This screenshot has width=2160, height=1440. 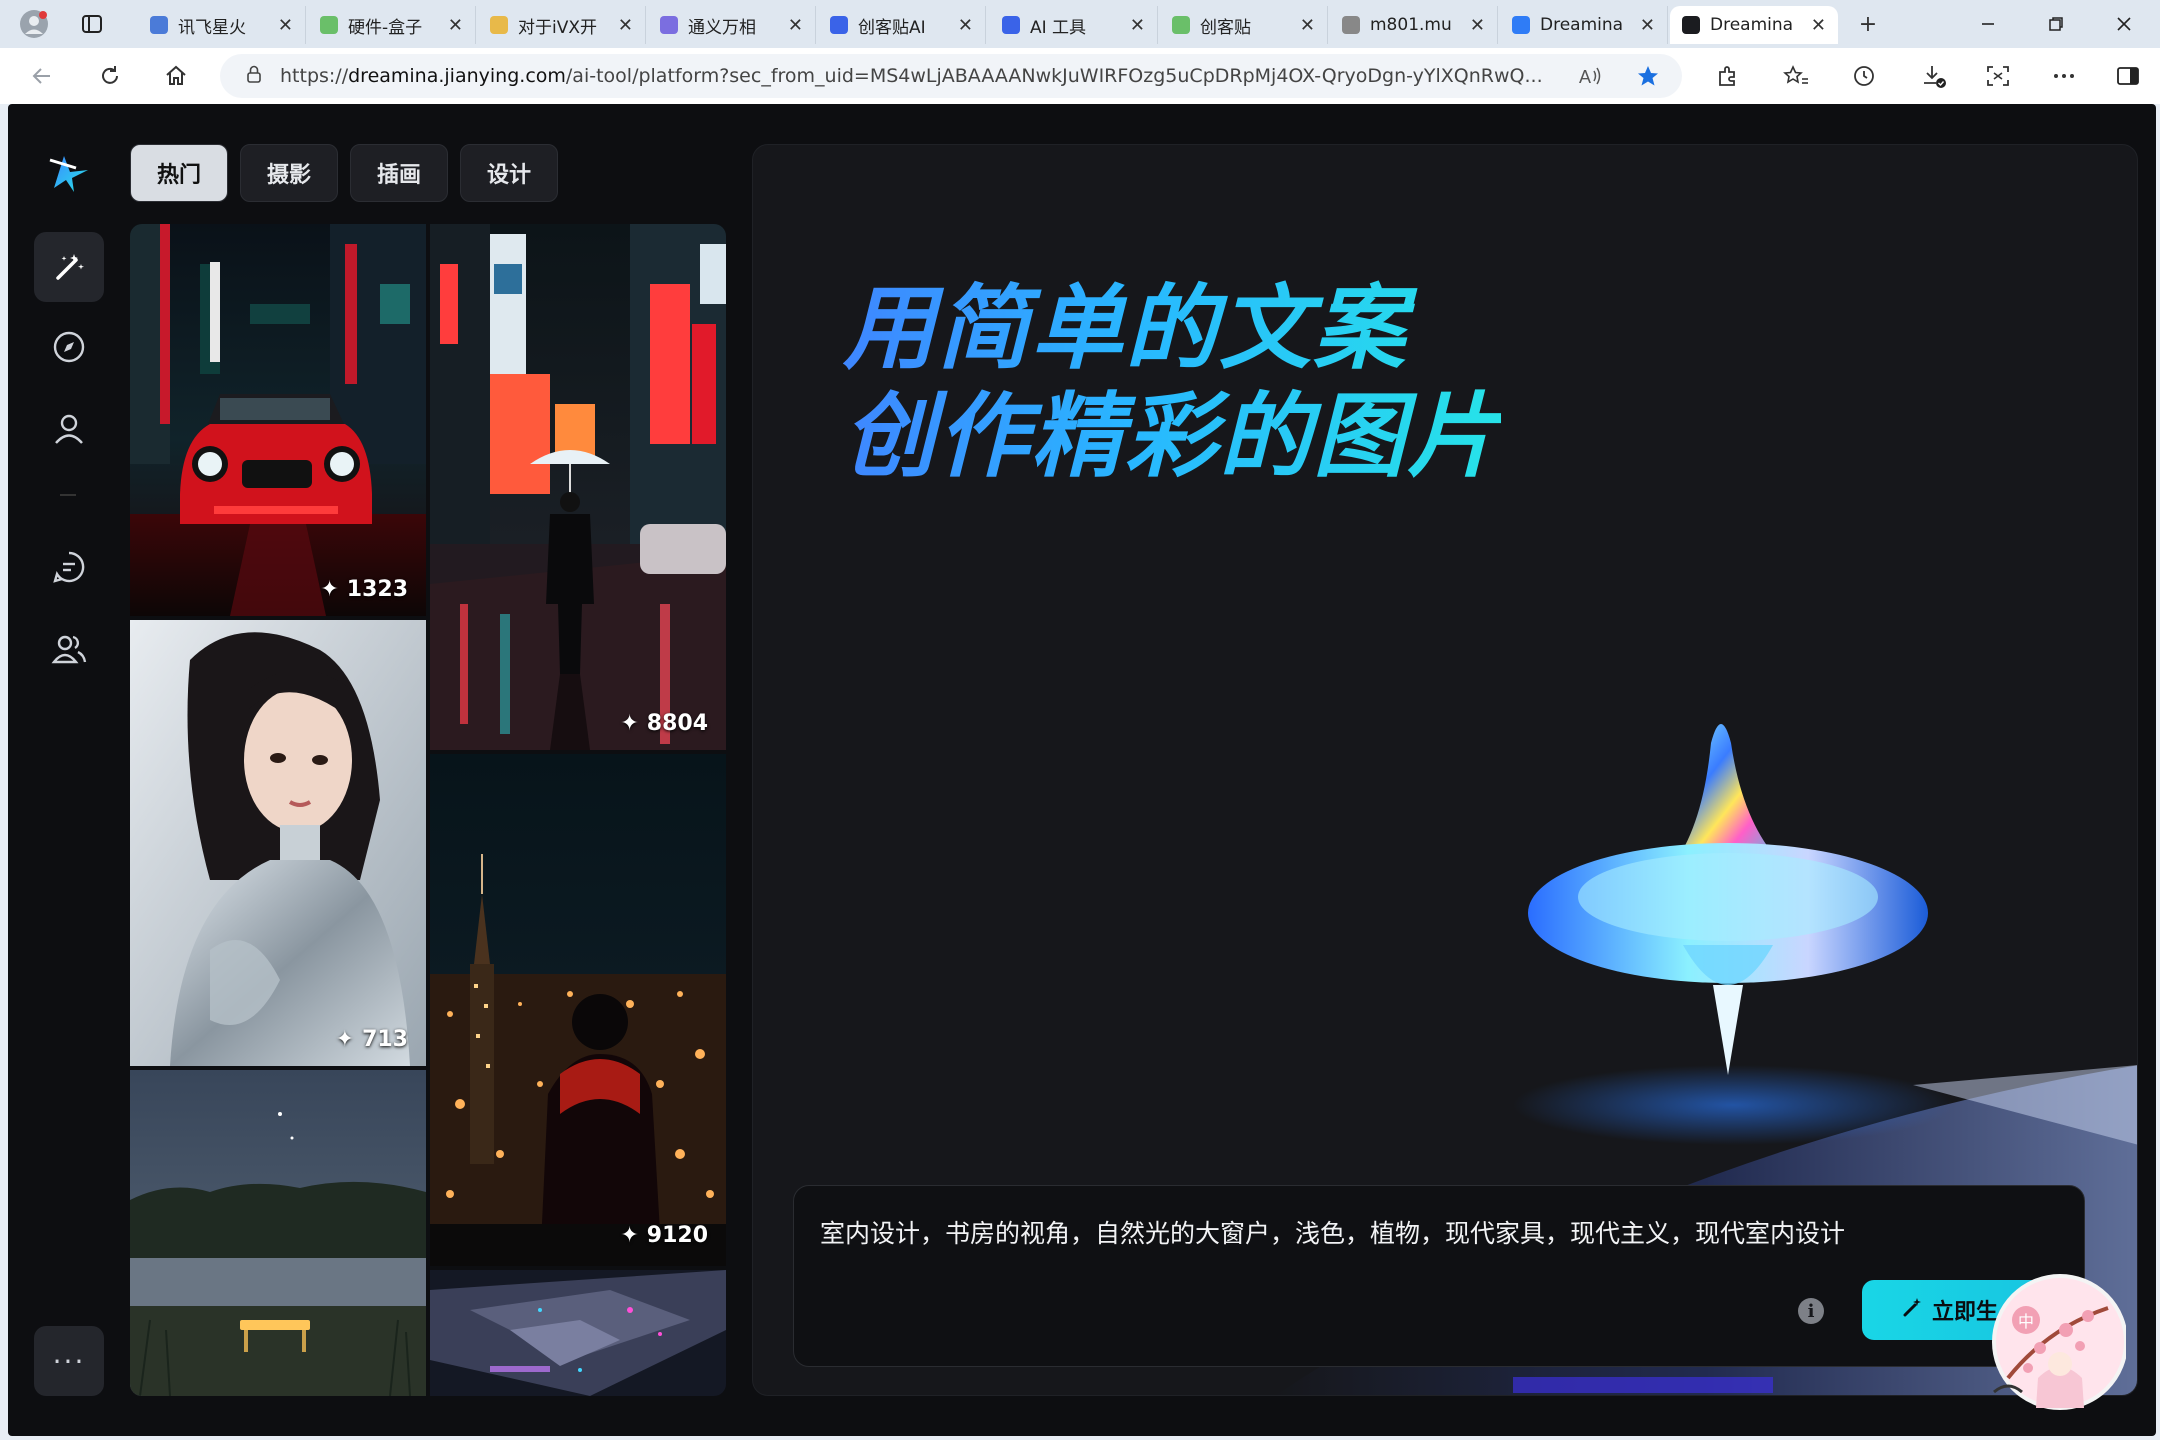 What do you see at coordinates (2128, 76) in the screenshot?
I see `sidebar-toggle-icon` at bounding box center [2128, 76].